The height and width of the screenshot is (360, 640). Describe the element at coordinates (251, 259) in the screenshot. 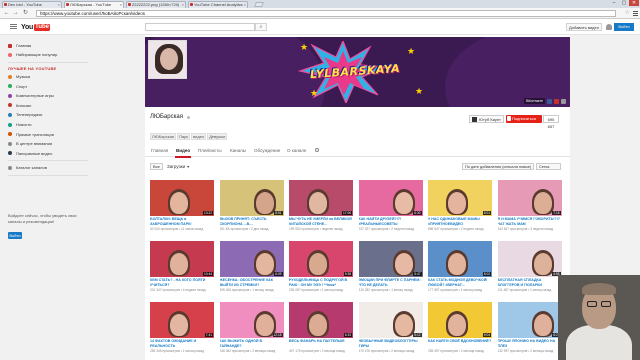

I see `video-thumbnail: 6:09` at that location.